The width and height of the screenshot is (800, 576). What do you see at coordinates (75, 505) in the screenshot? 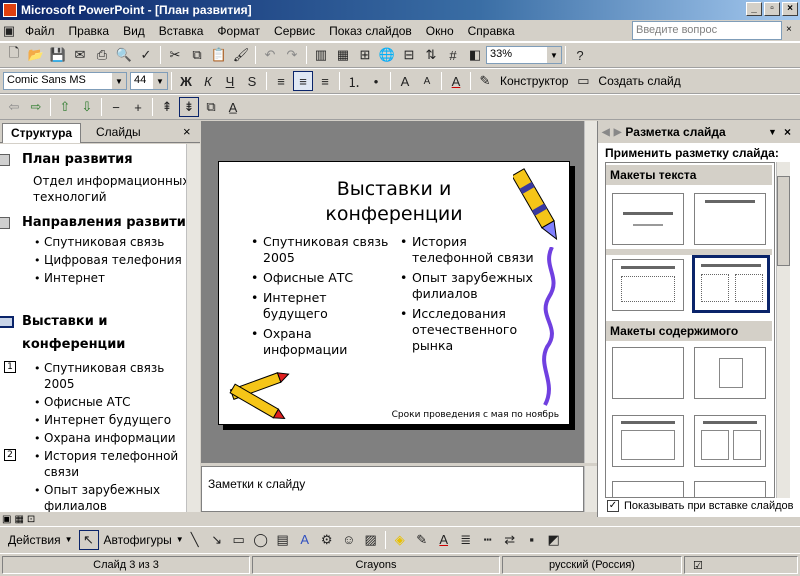
I see `outline-bullet-cont: филиалов` at bounding box center [75, 505].